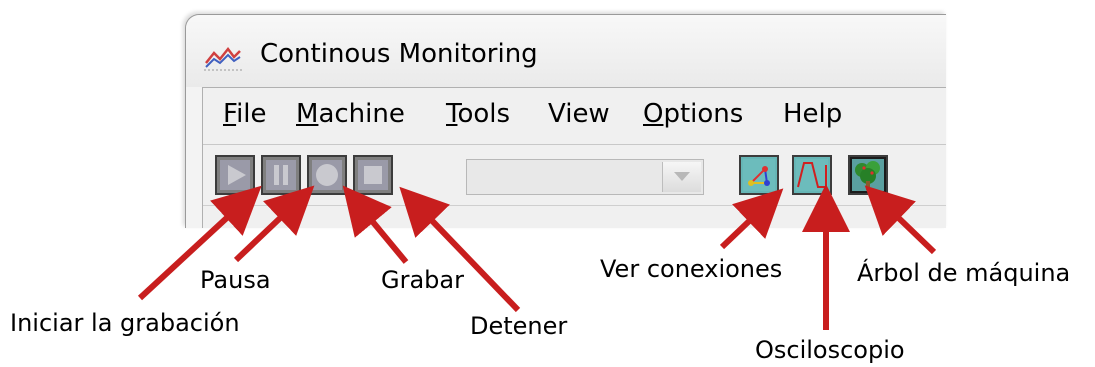 The image size is (1095, 367). Describe the element at coordinates (422, 280) in the screenshot. I see `label-record: Grabar` at that location.